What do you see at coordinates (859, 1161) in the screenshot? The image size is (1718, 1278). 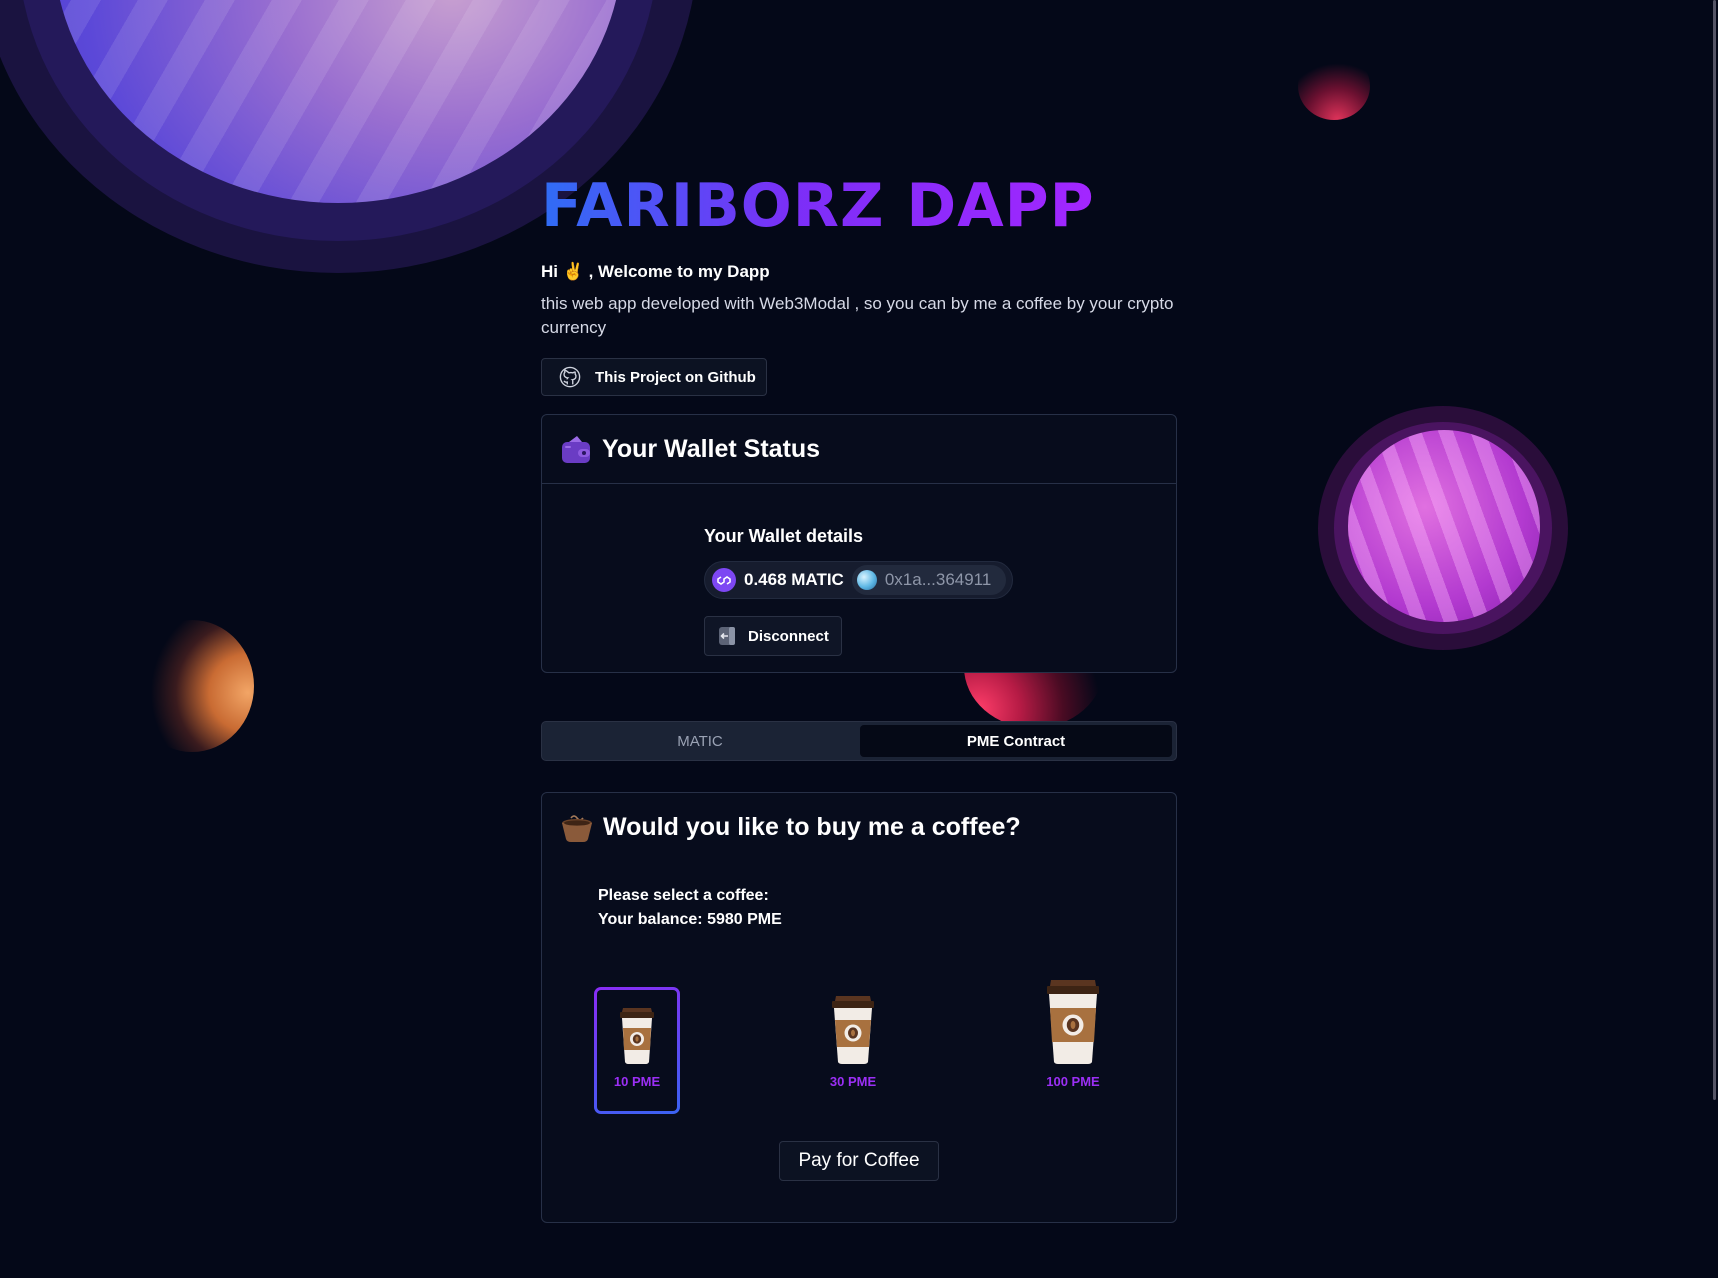 I see `pay-for-coffee-button: Pay for Coffee` at bounding box center [859, 1161].